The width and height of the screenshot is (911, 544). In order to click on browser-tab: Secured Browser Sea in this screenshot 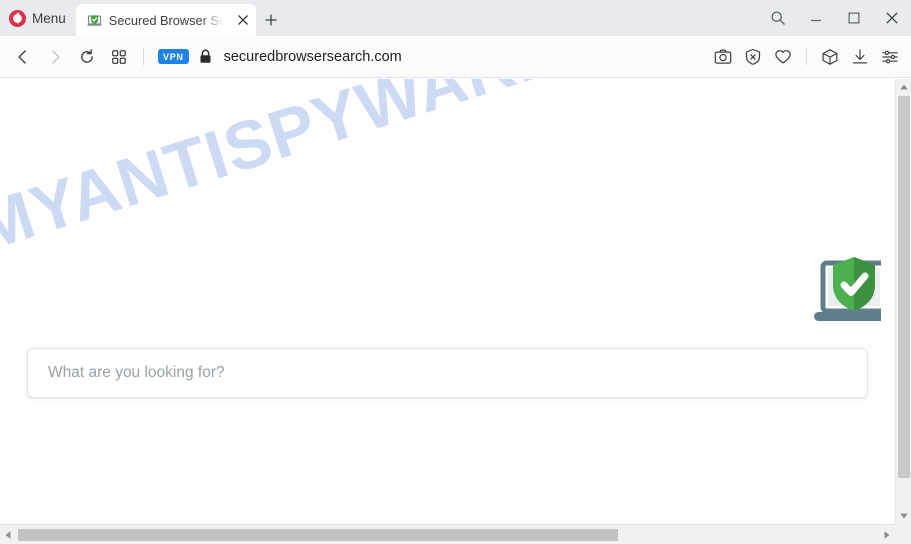, I will do `click(165, 20)`.